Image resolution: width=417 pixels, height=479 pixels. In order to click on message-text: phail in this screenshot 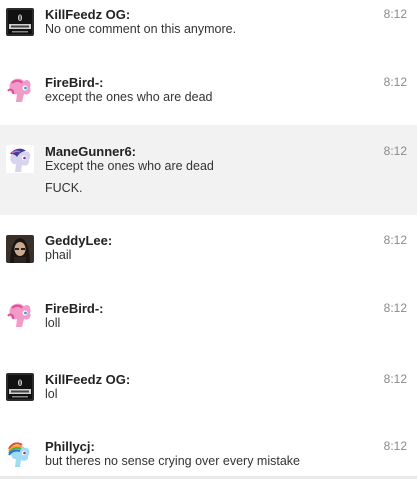, I will do `click(58, 255)`.